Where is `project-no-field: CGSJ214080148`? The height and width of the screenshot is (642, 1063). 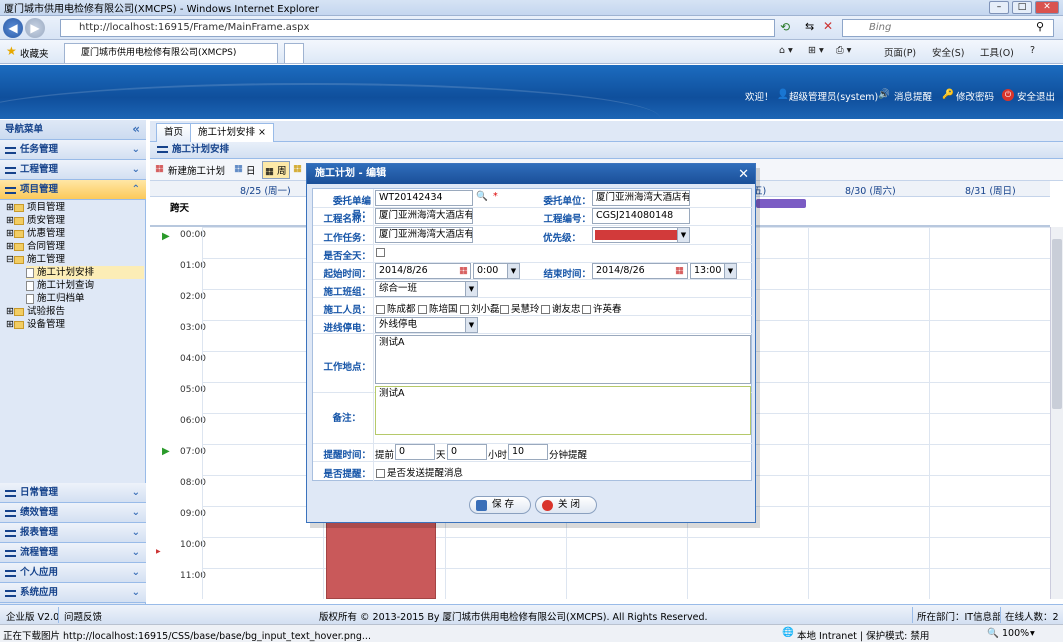
project-no-field: CGSJ214080148 is located at coordinates (641, 216).